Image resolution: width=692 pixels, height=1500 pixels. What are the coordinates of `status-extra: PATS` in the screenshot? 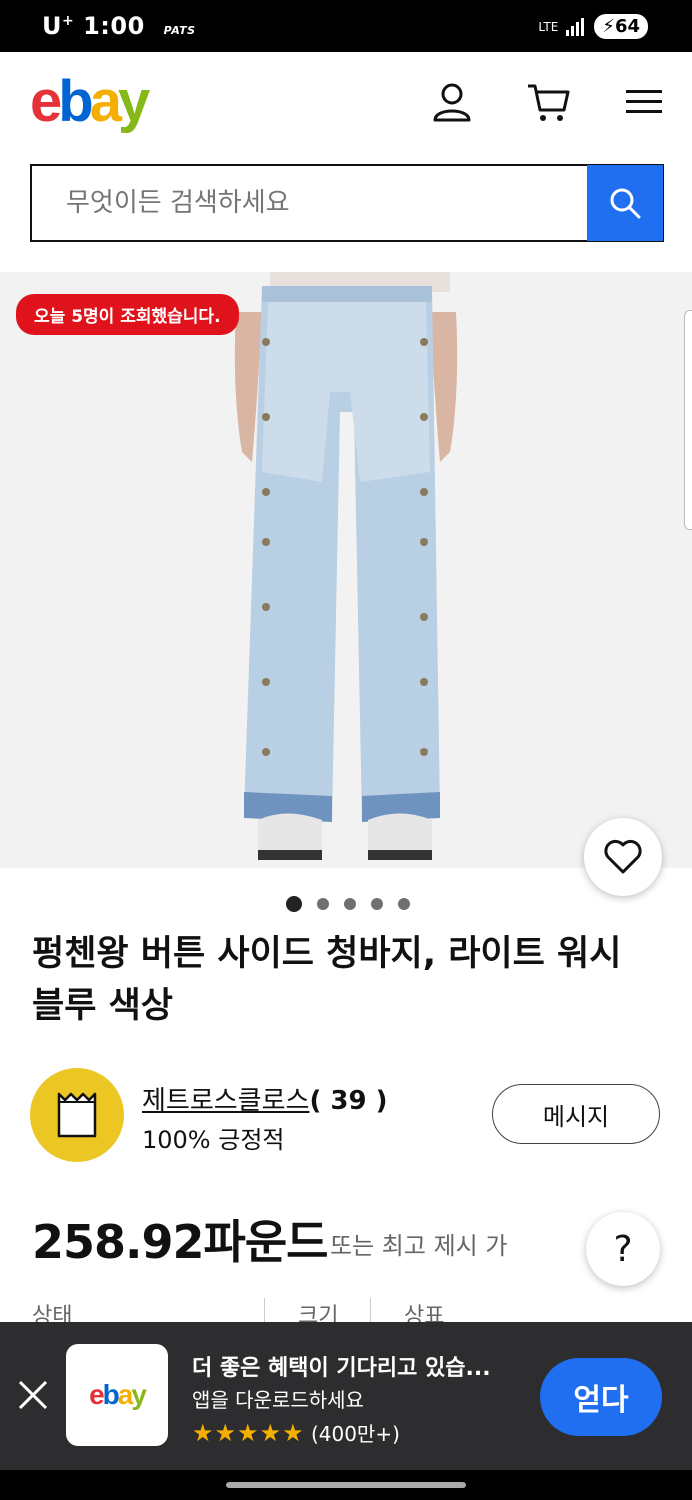 It's located at (179, 30).